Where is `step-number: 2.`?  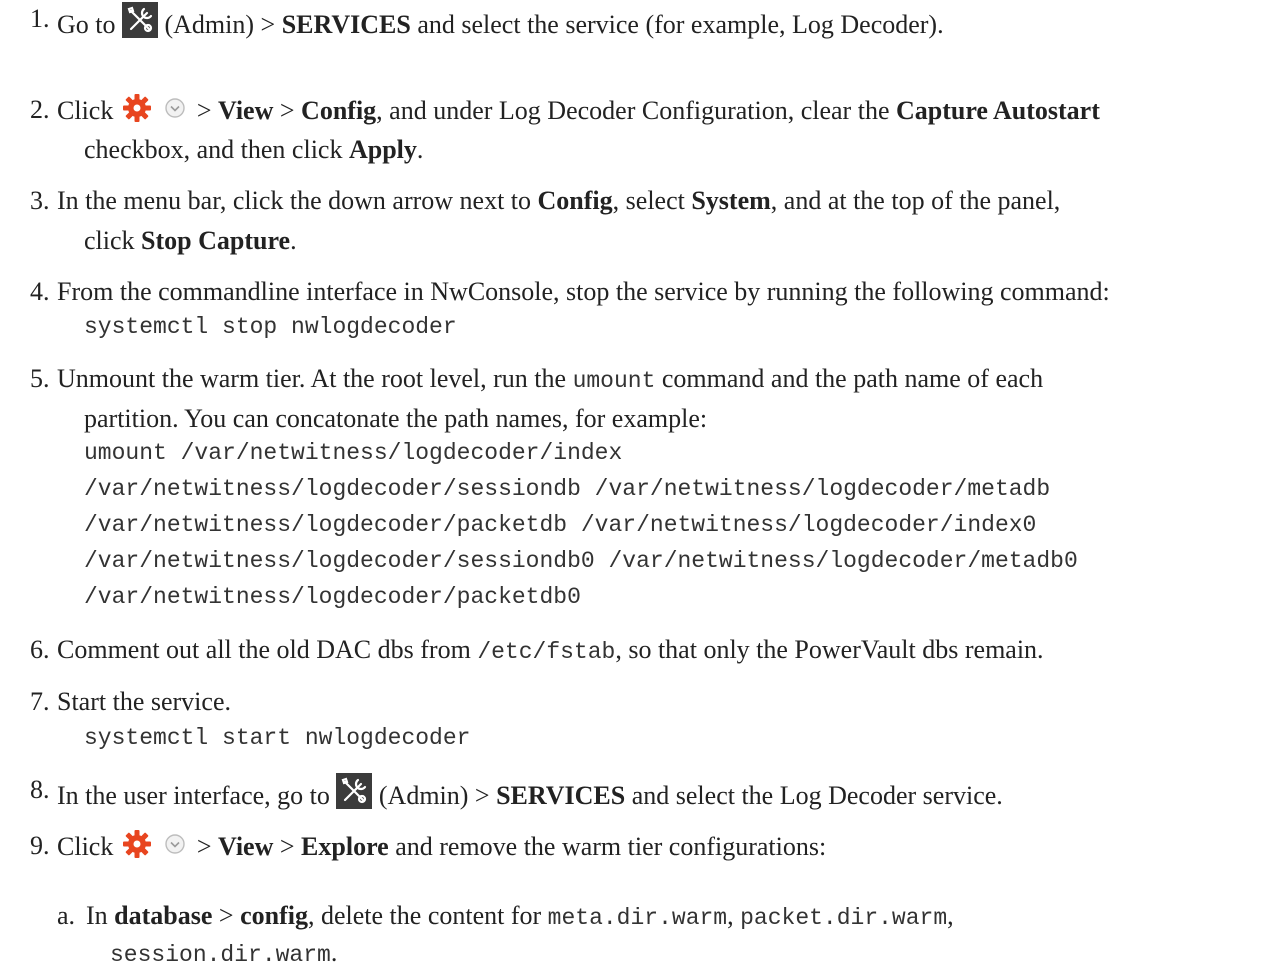
step-number: 2. is located at coordinates (40, 109).